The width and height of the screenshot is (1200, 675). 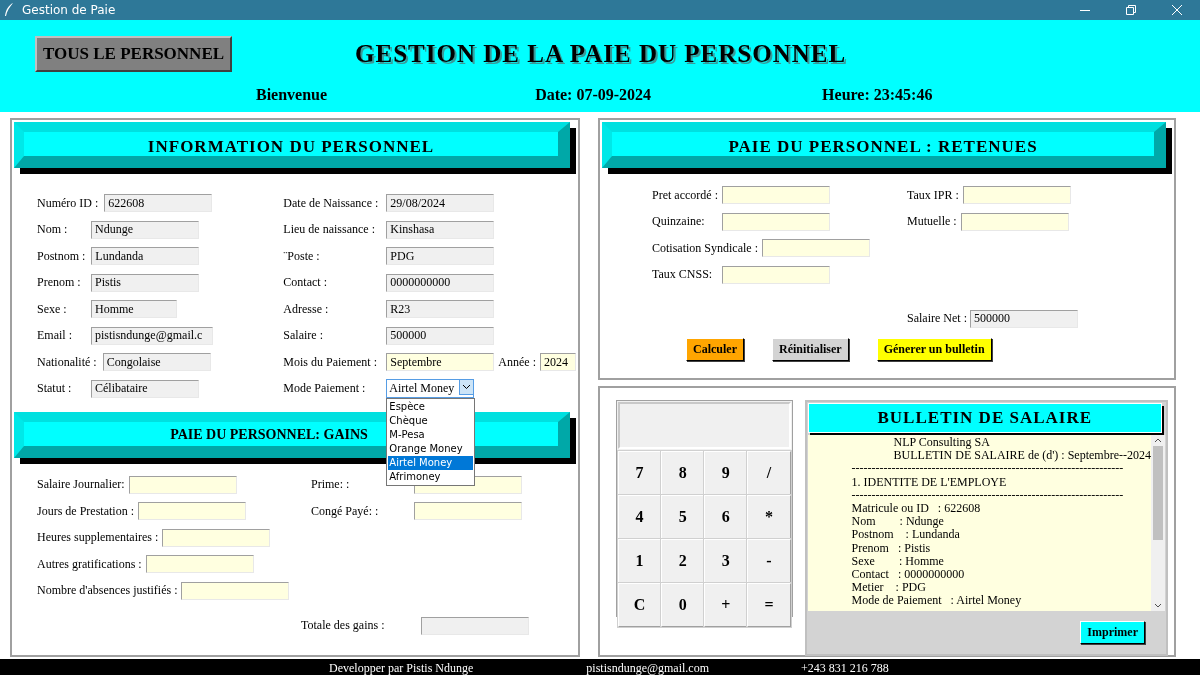 I want to click on field-label: Lieu de naissance :, so click(x=329, y=229).